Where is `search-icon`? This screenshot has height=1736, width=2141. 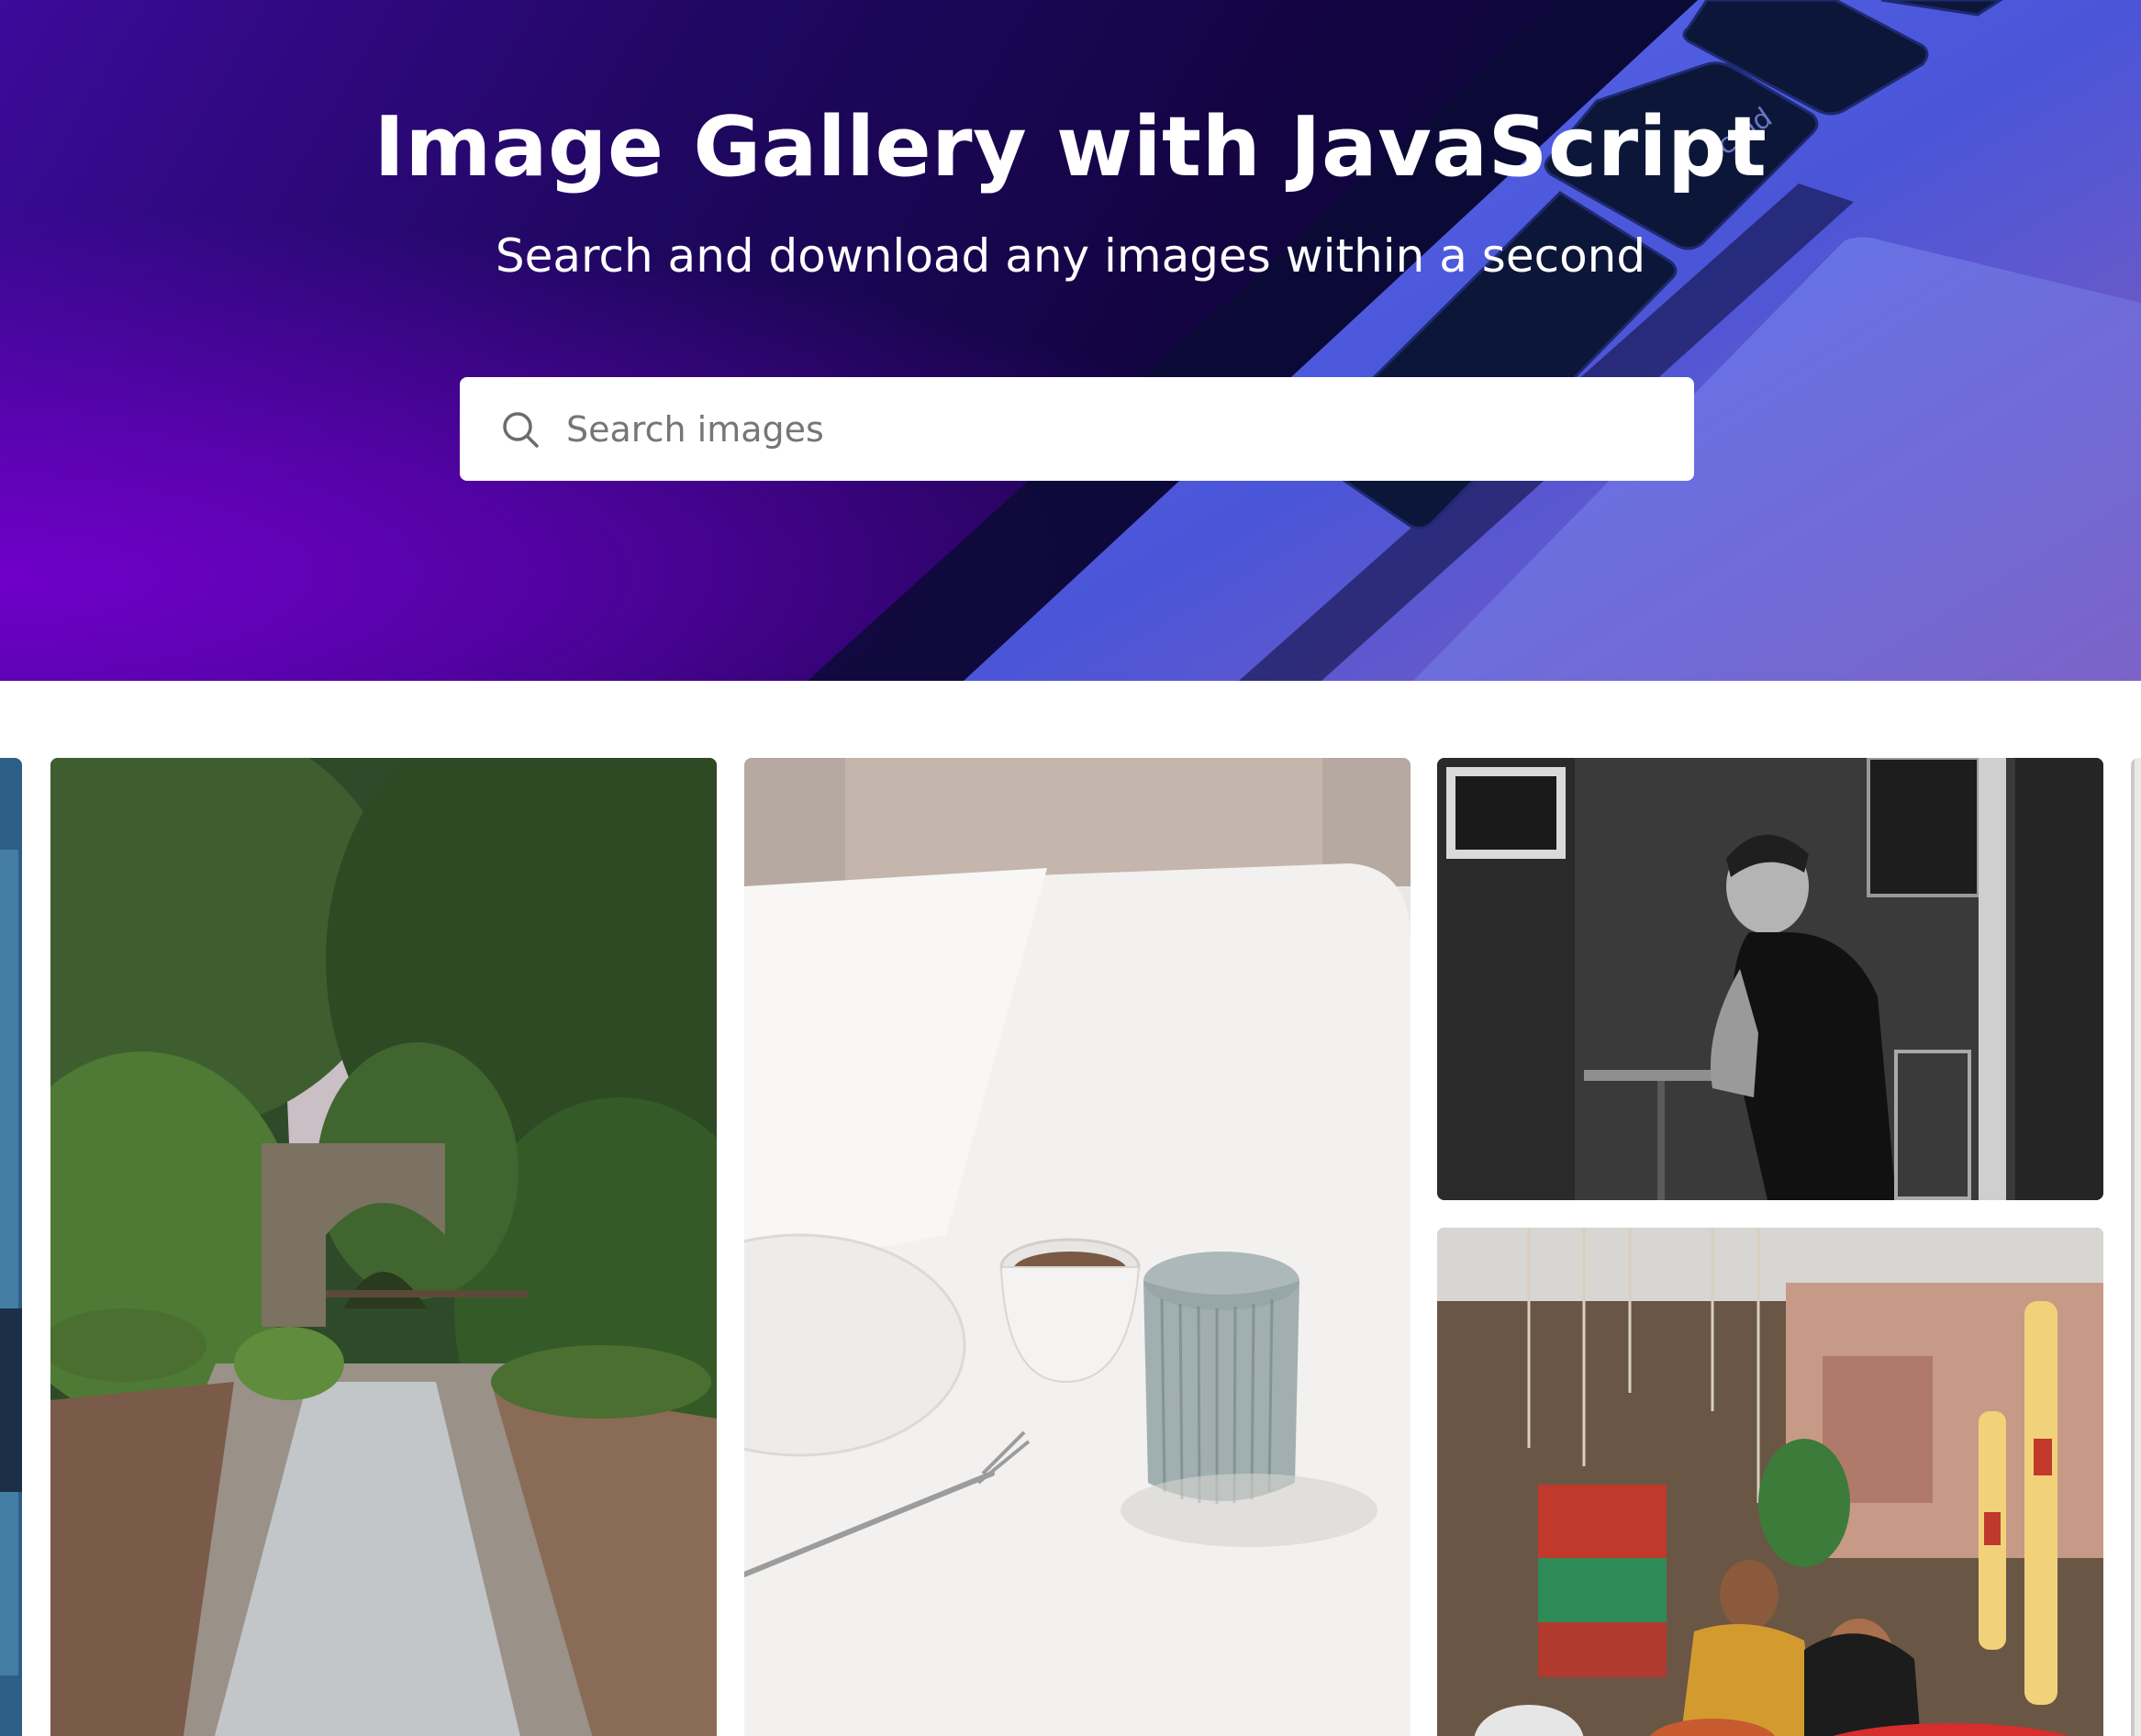 search-icon is located at coordinates (520, 429).